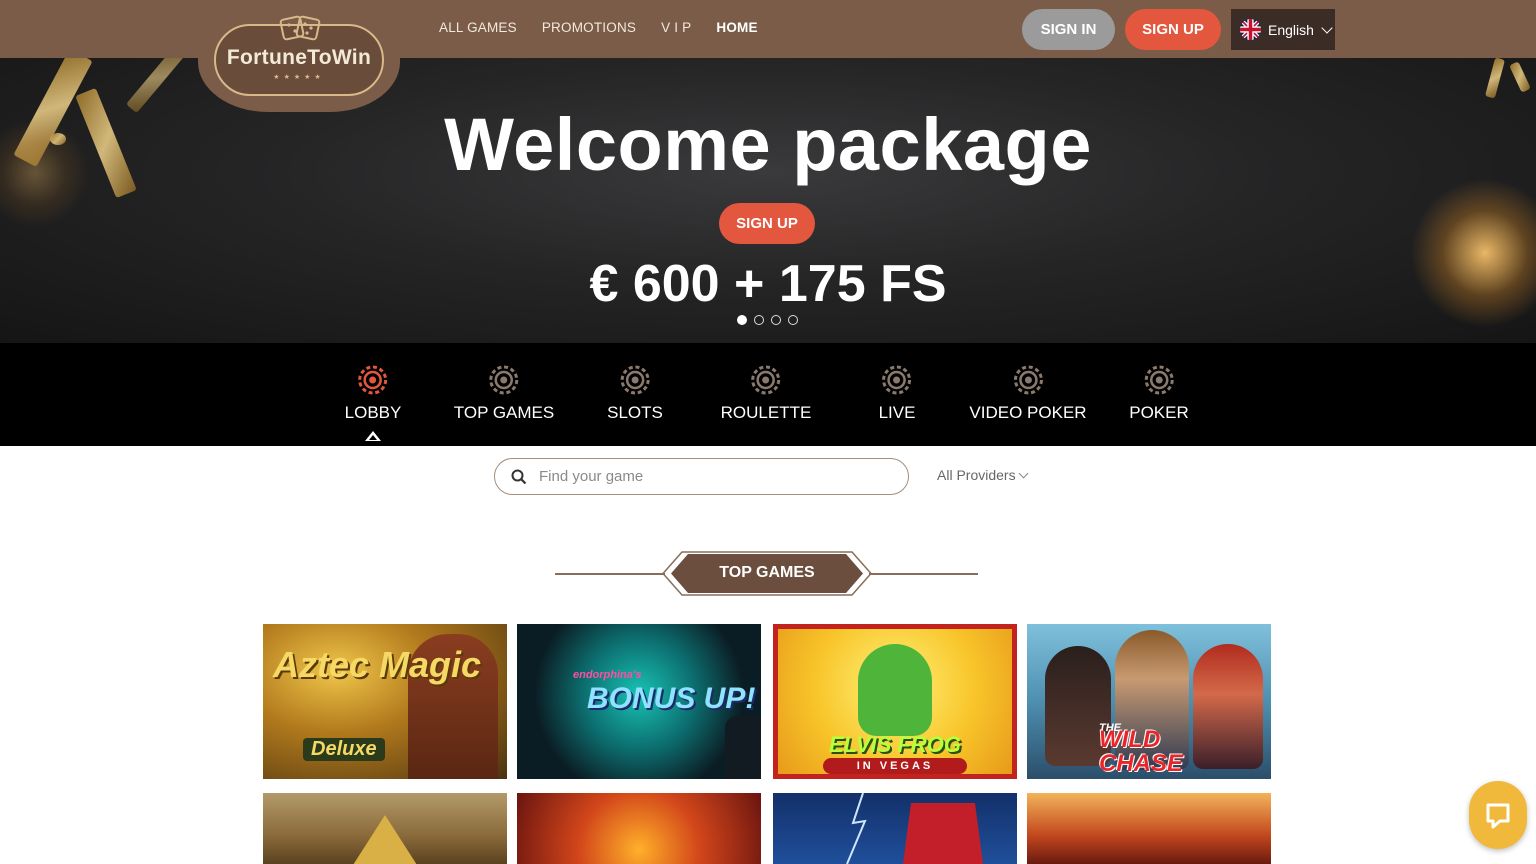 This screenshot has width=1536, height=864. I want to click on nav-home: HOME, so click(736, 27).